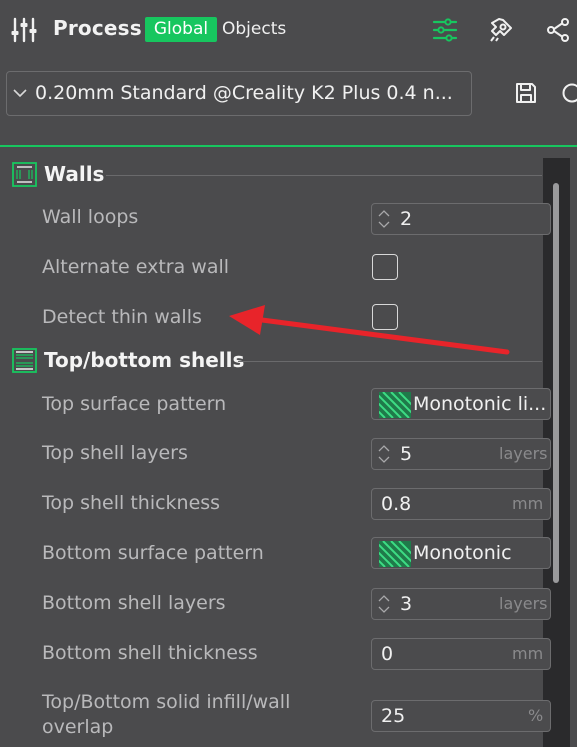 The height and width of the screenshot is (747, 577). What do you see at coordinates (20, 93) in the screenshot?
I see `chevron-down-icon` at bounding box center [20, 93].